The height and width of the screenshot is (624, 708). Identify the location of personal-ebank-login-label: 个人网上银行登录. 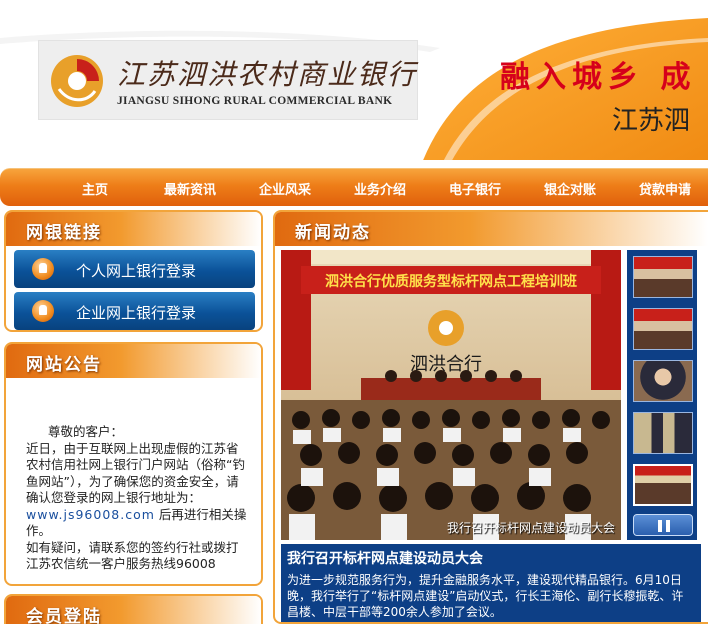
(136, 271).